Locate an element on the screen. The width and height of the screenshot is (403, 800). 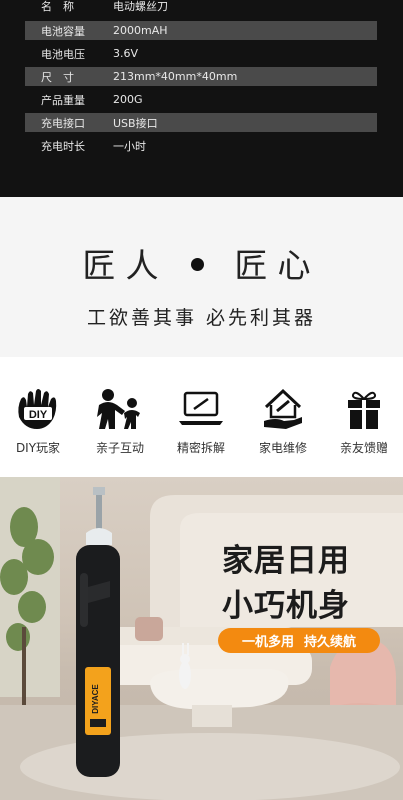
slogan-right: 匠心 is located at coordinates (277, 265).